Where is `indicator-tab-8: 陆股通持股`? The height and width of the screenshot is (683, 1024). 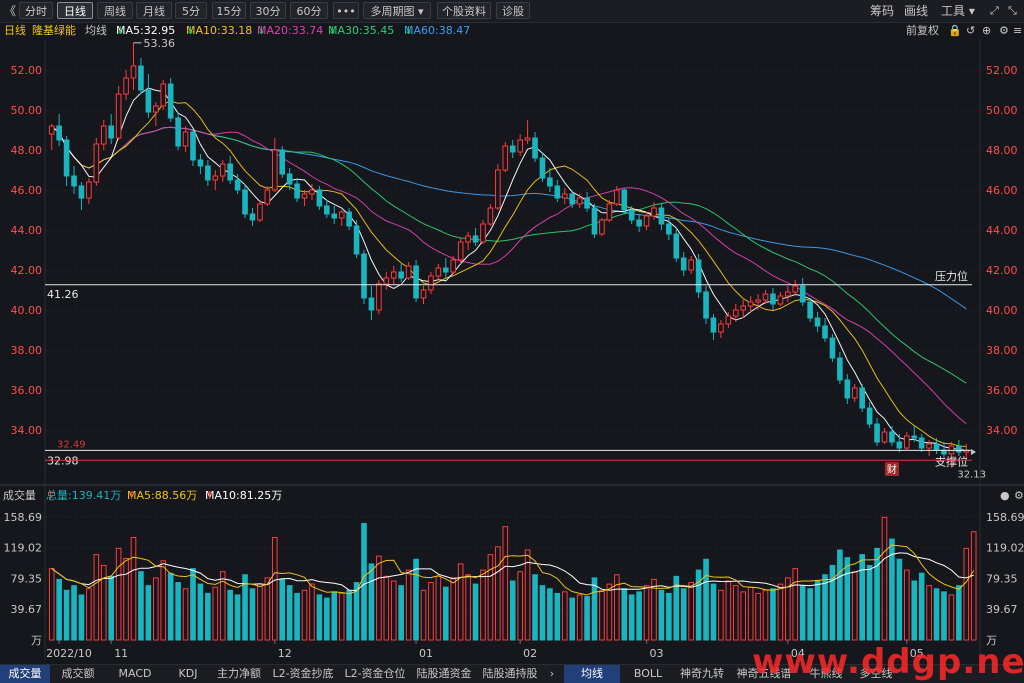 indicator-tab-8: 陆股通持股 is located at coordinates (510, 674).